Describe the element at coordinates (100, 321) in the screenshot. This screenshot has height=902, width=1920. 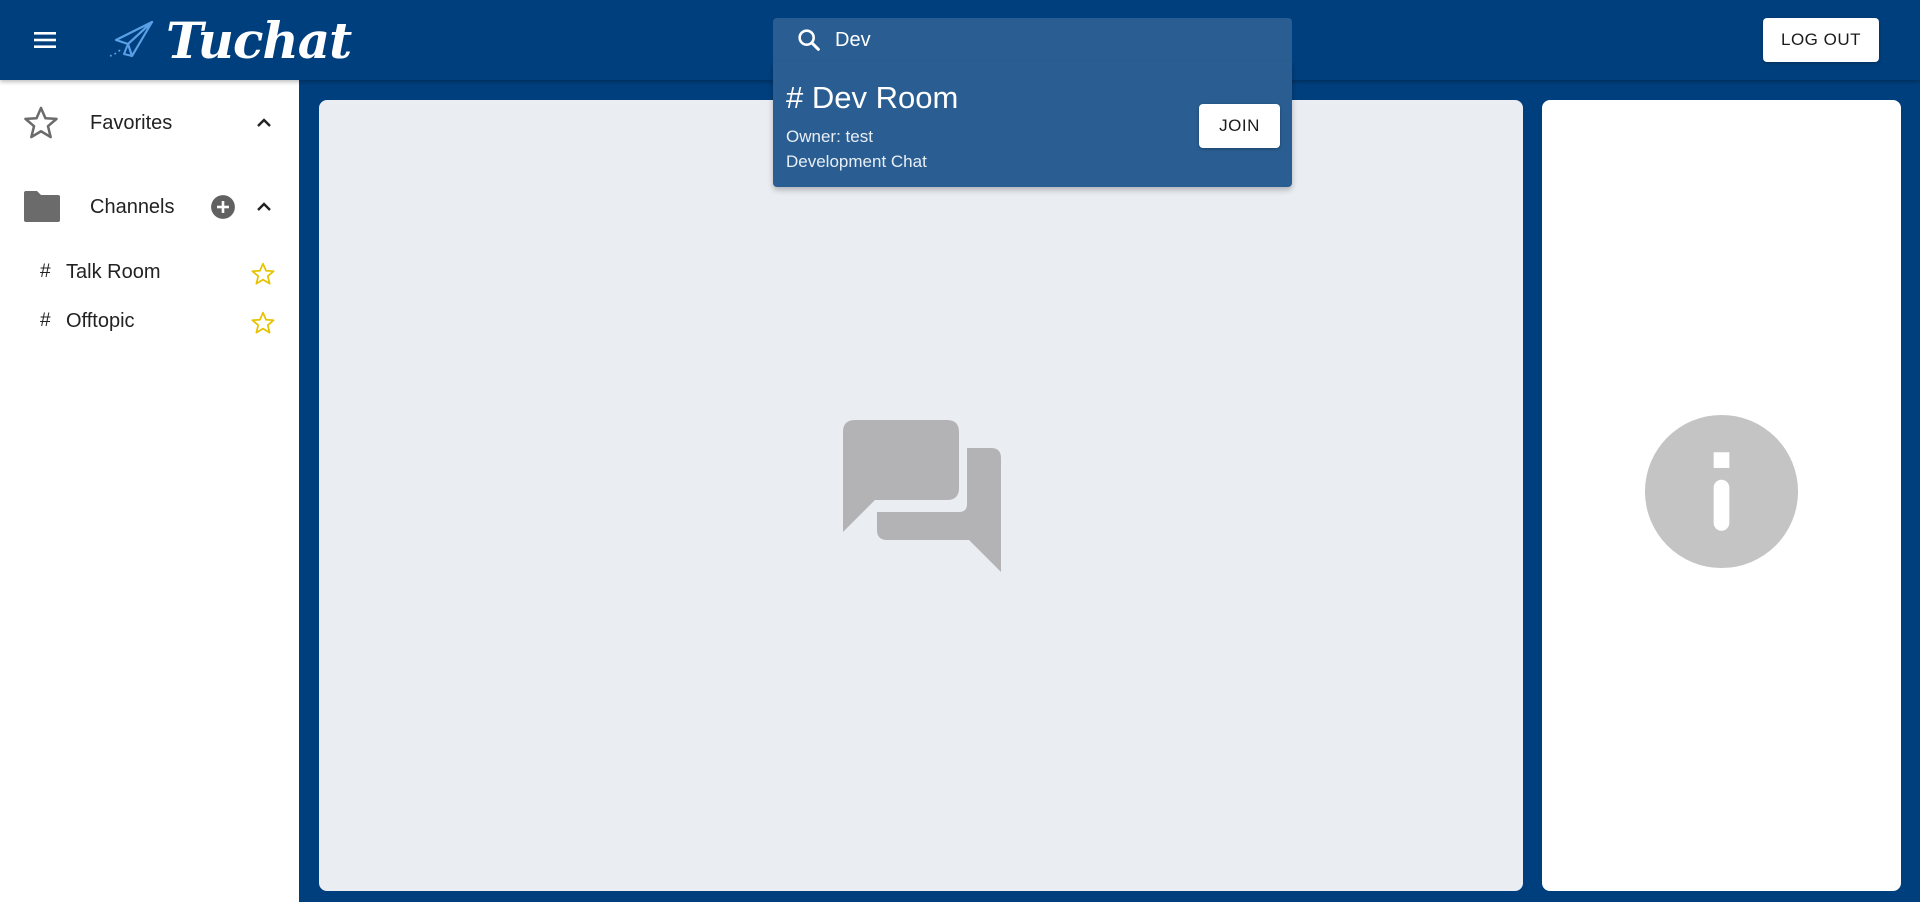
I see `channel-name: Offtopic` at that location.